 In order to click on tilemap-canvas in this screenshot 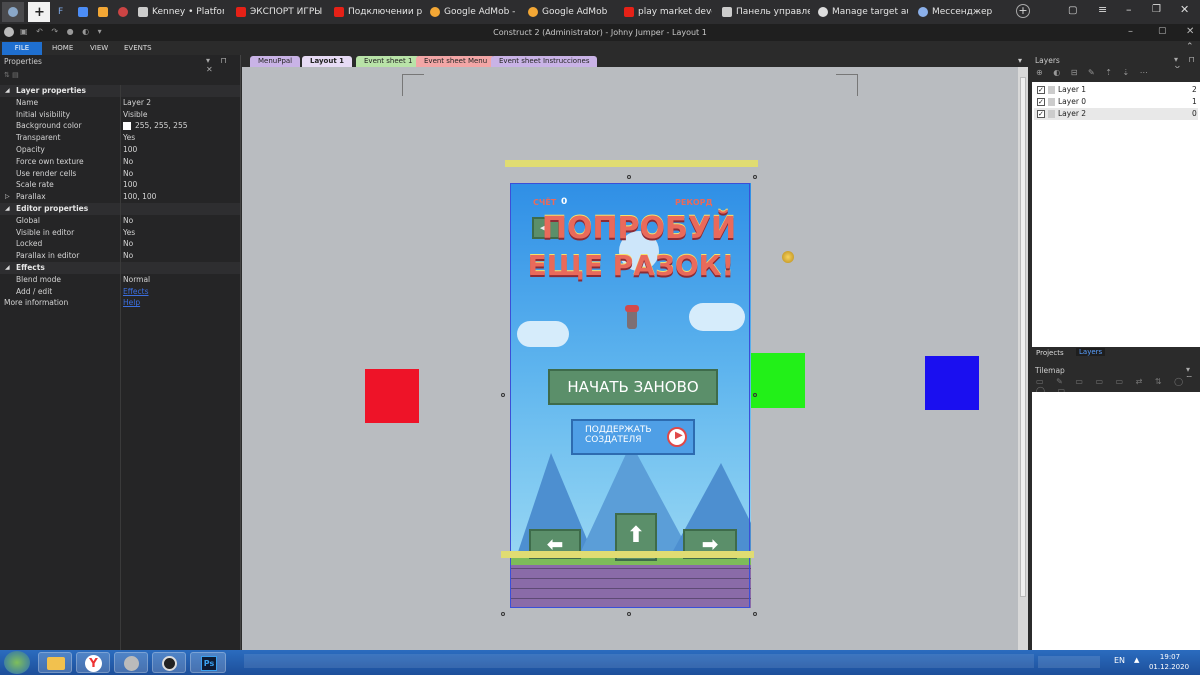, I will do `click(1116, 521)`.